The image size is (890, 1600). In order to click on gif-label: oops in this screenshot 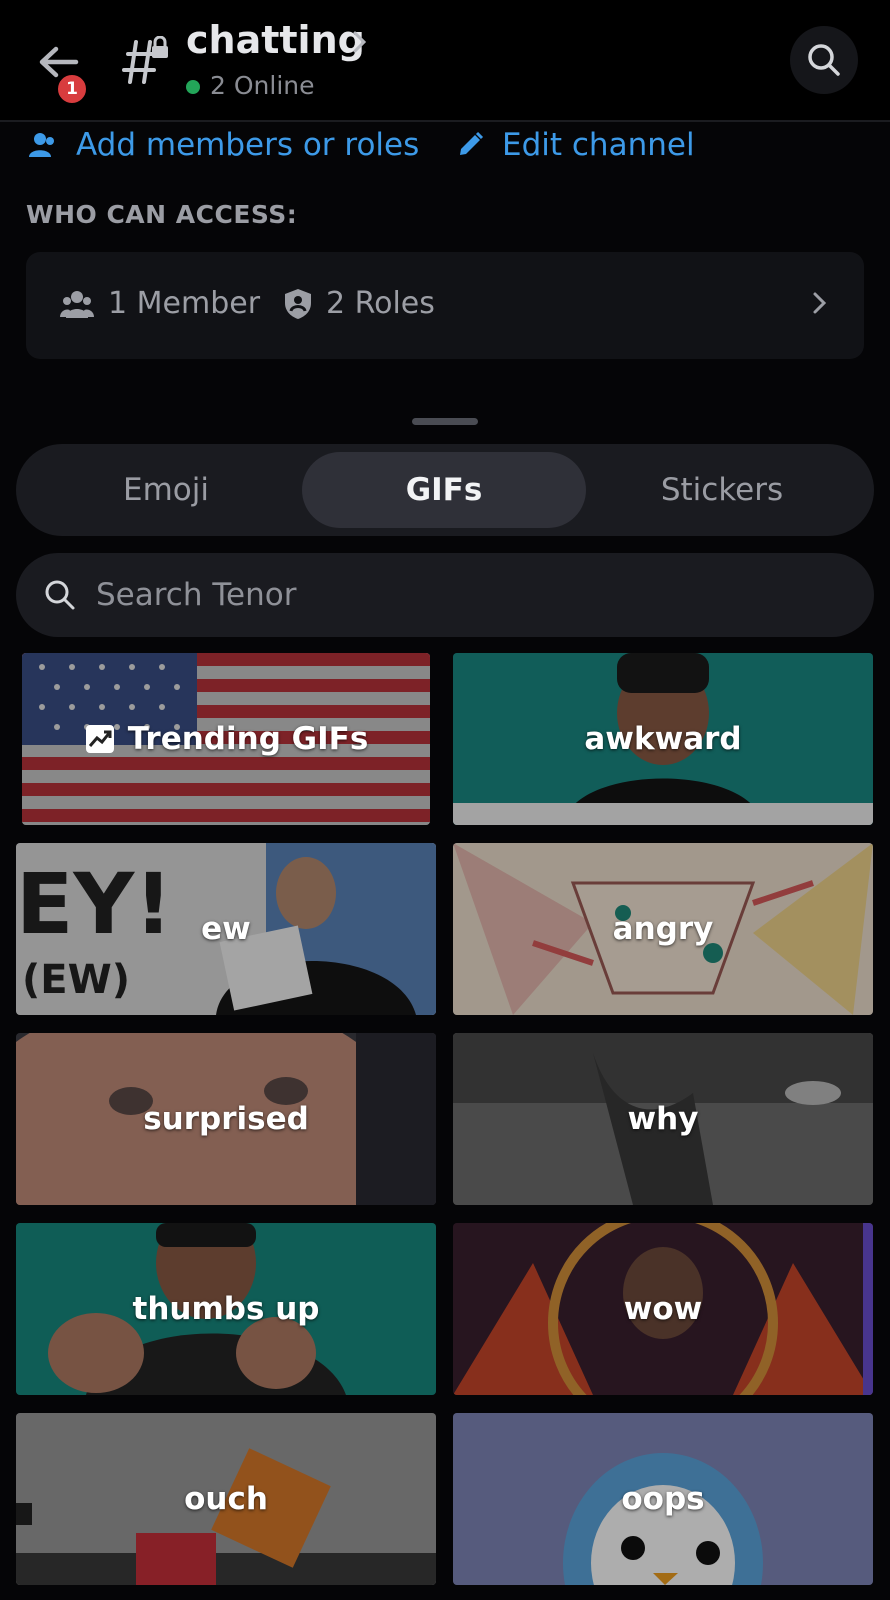, I will do `click(663, 1499)`.